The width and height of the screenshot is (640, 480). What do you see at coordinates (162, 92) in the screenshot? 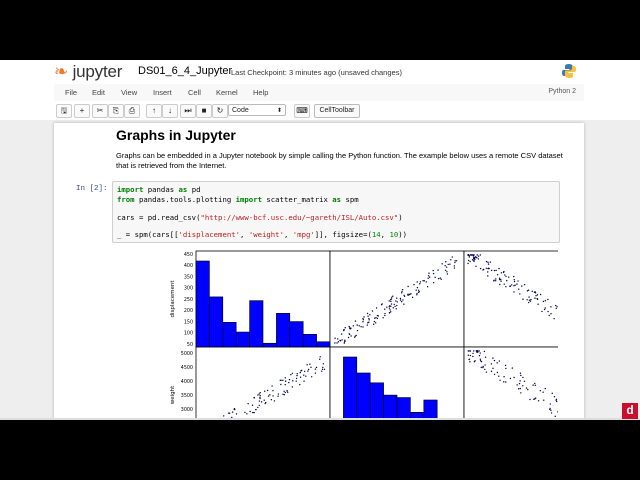
I see `menu-insert: Insert` at bounding box center [162, 92].